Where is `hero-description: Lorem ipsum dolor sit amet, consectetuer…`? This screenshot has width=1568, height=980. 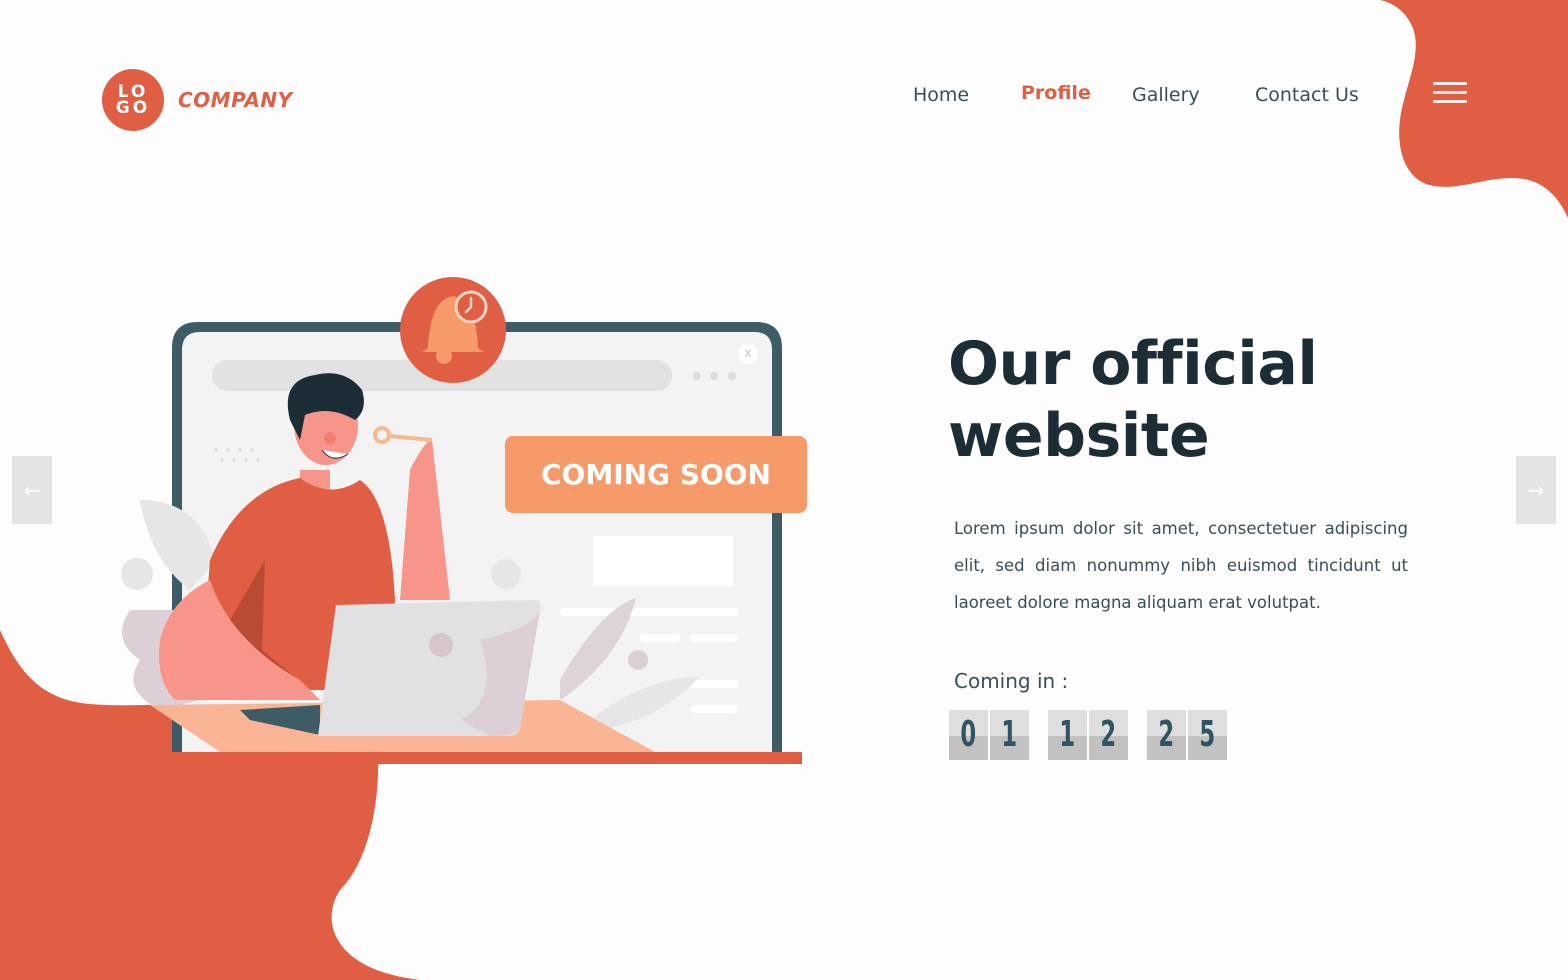
hero-description: Lorem ipsum dolor sit amet, consectetuer… is located at coordinates (1181, 565).